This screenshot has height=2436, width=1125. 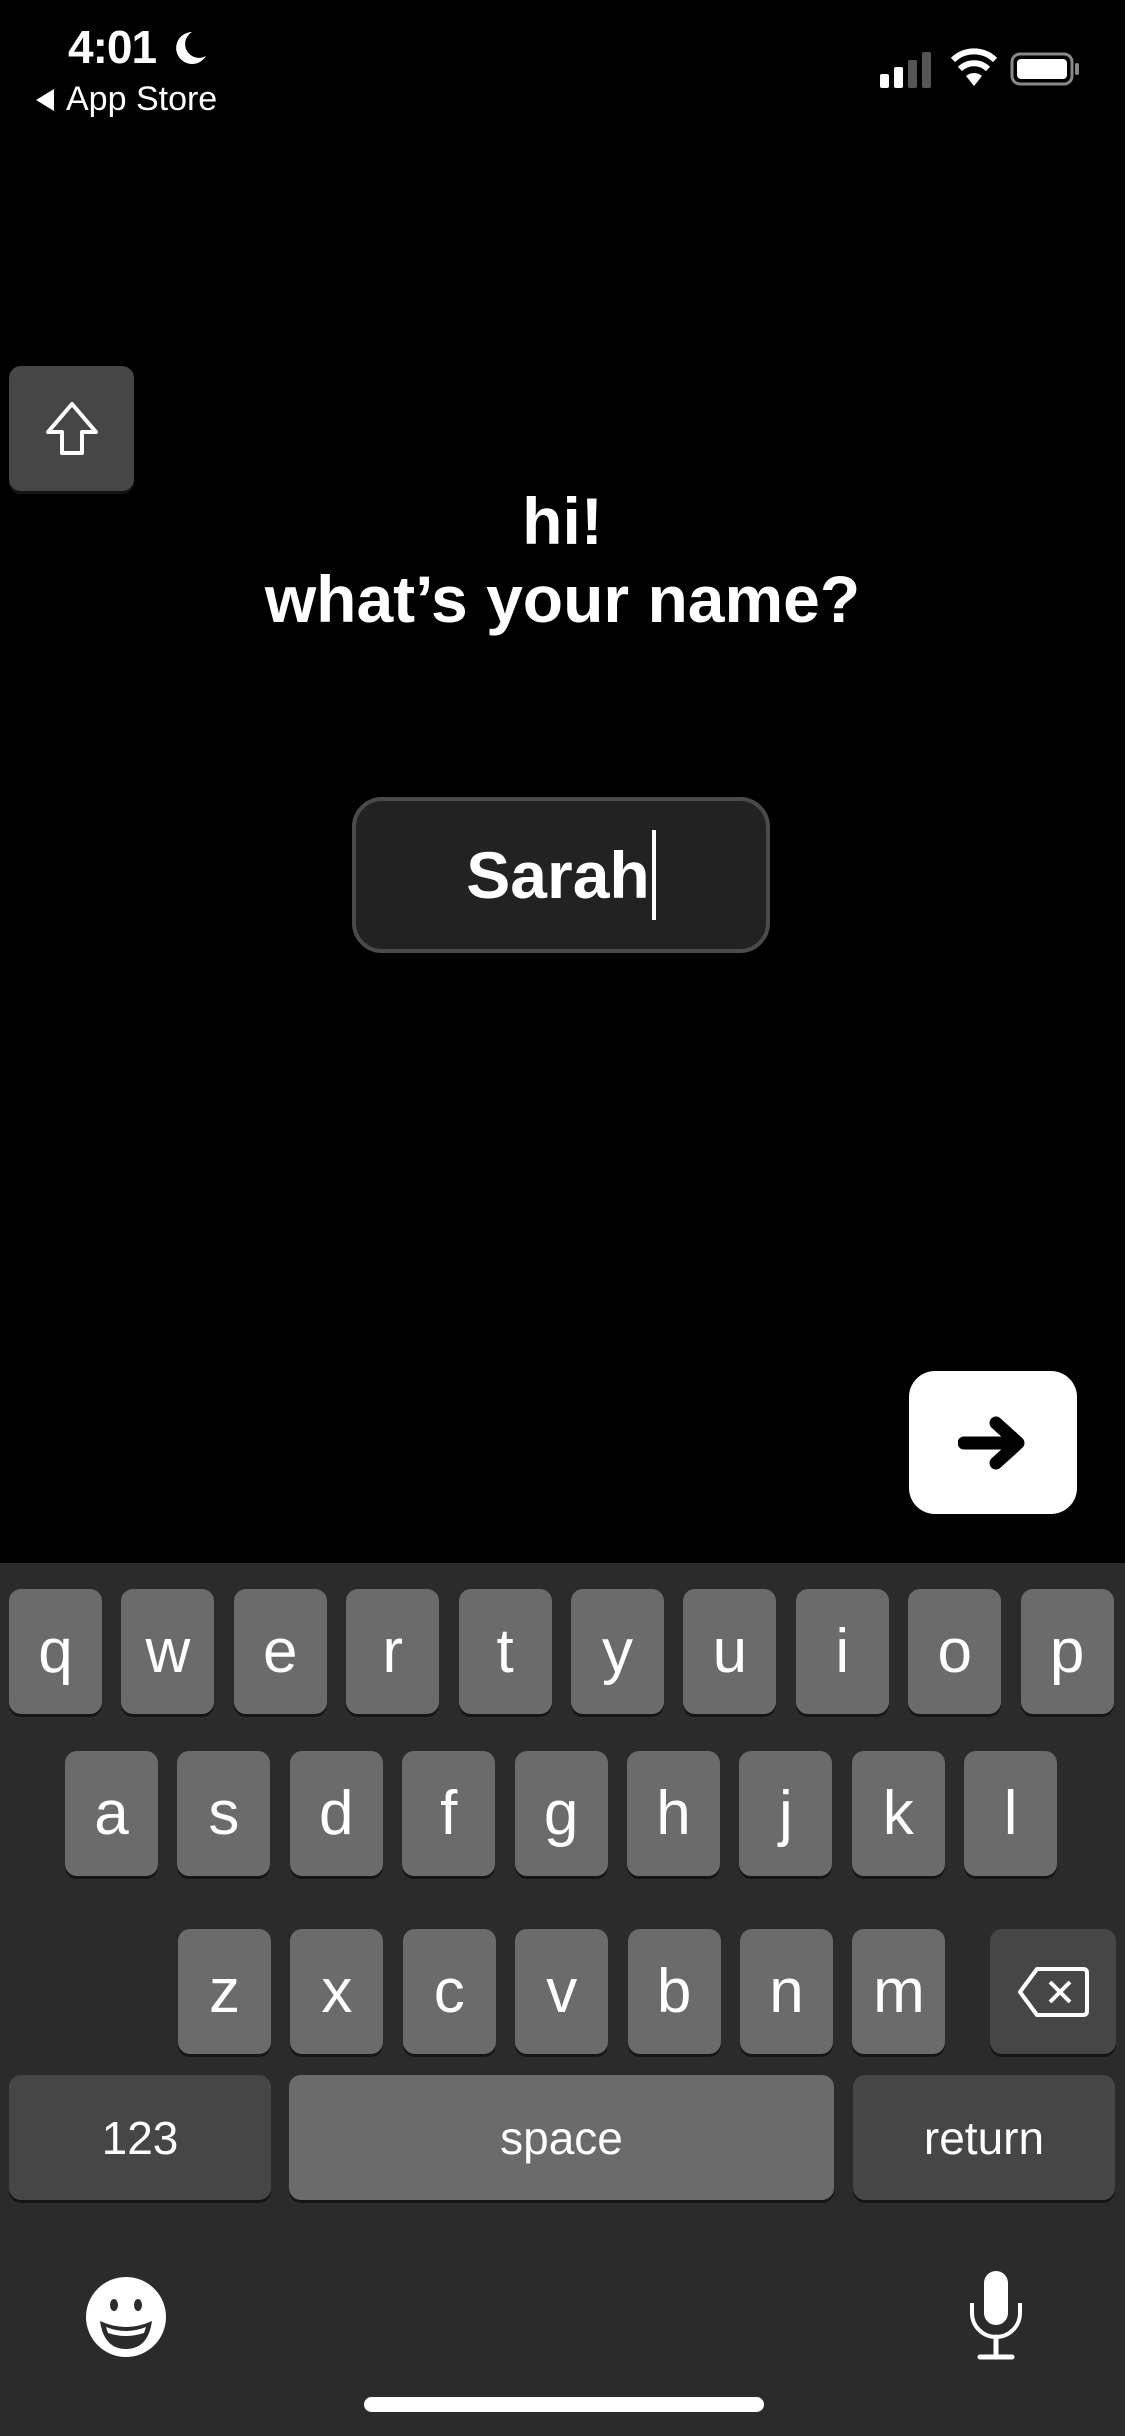 What do you see at coordinates (336, 1813) in the screenshot?
I see `key-d: d` at bounding box center [336, 1813].